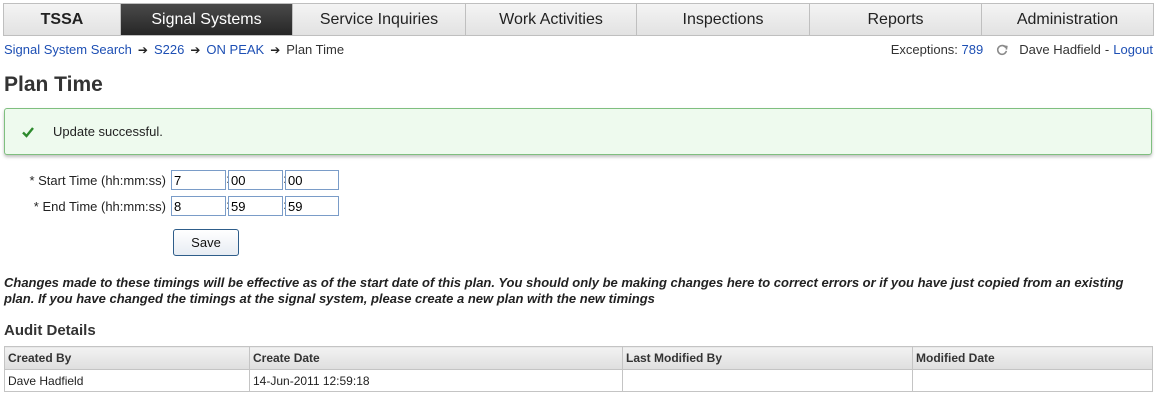 The width and height of the screenshot is (1158, 399). Describe the element at coordinates (62, 19) in the screenshot. I see `tab-tssa: TSSA` at that location.